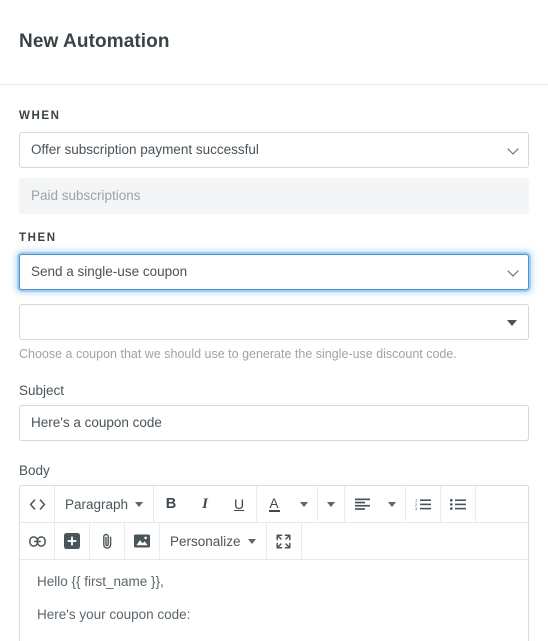  Describe the element at coordinates (42, 390) in the screenshot. I see `subject-label: Subject` at that location.